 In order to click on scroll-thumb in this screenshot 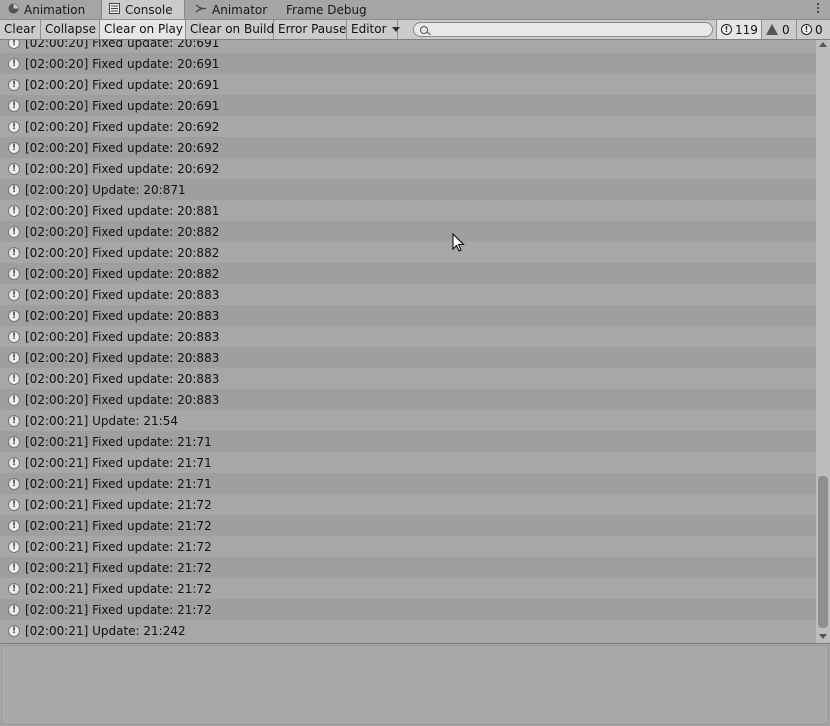, I will do `click(823, 552)`.